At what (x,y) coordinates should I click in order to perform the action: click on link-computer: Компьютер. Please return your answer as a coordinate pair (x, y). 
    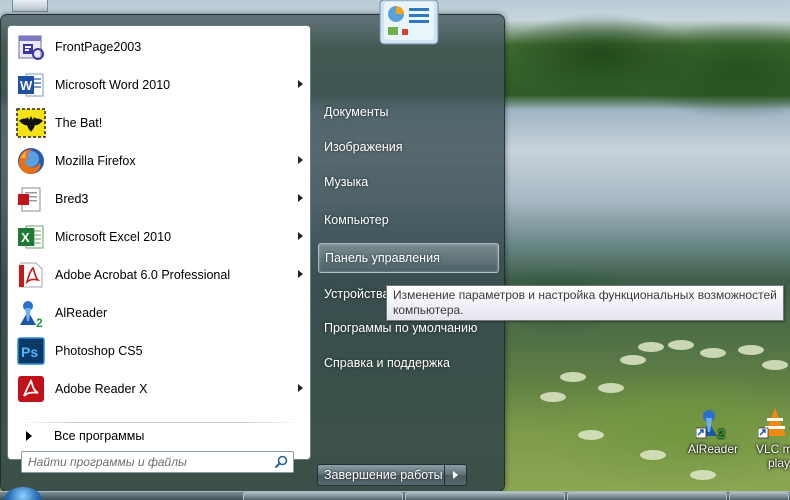
    Looking at the image, I should click on (408, 220).